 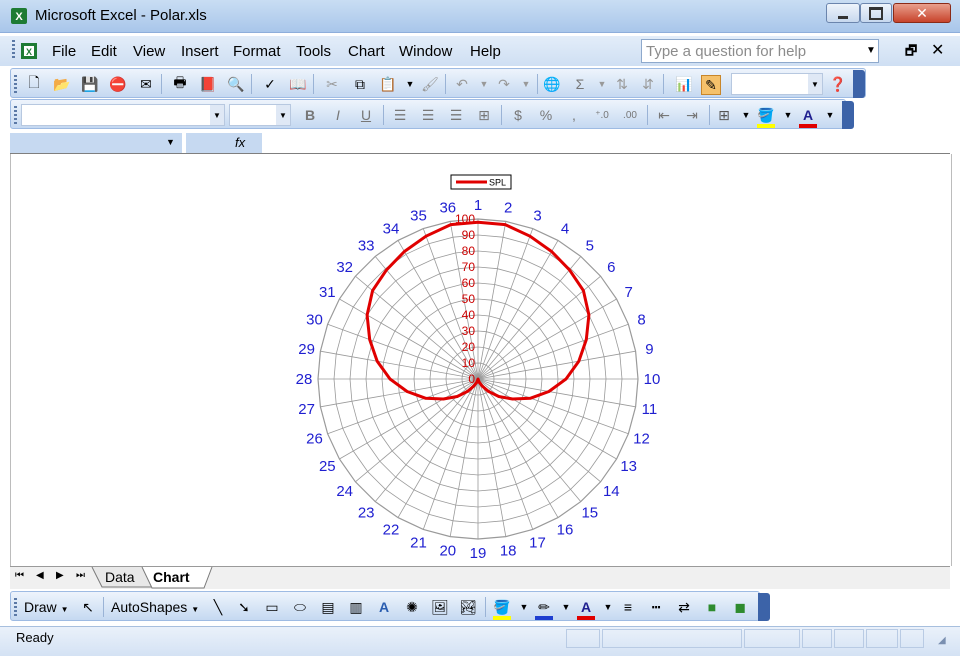 I want to click on menu-tools: Tools, so click(x=313, y=51).